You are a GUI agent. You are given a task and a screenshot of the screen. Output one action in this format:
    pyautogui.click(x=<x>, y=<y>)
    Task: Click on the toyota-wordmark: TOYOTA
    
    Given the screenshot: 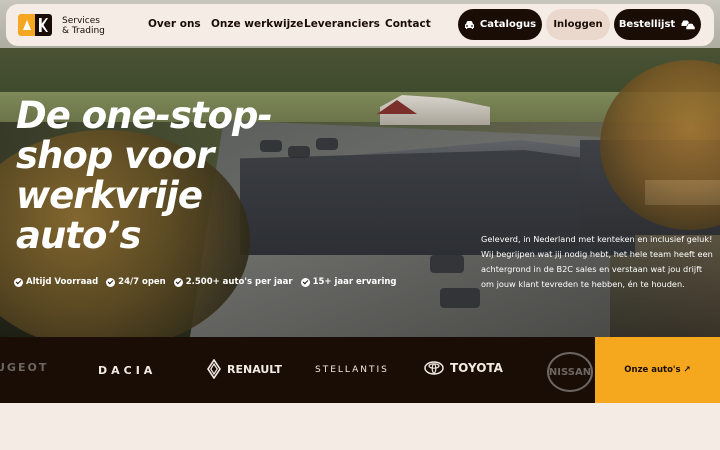 What is the action you would take?
    pyautogui.click(x=476, y=368)
    